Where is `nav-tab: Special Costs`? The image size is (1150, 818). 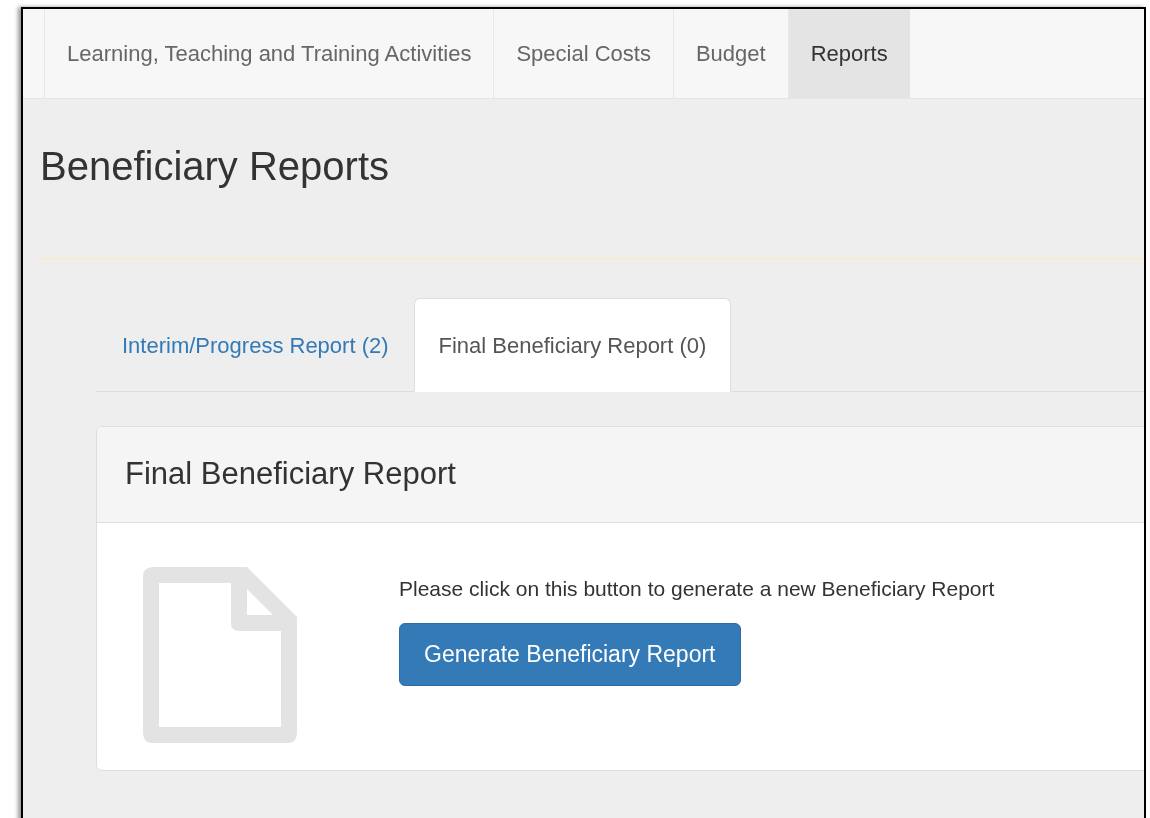
nav-tab: Special Costs is located at coordinates (583, 53).